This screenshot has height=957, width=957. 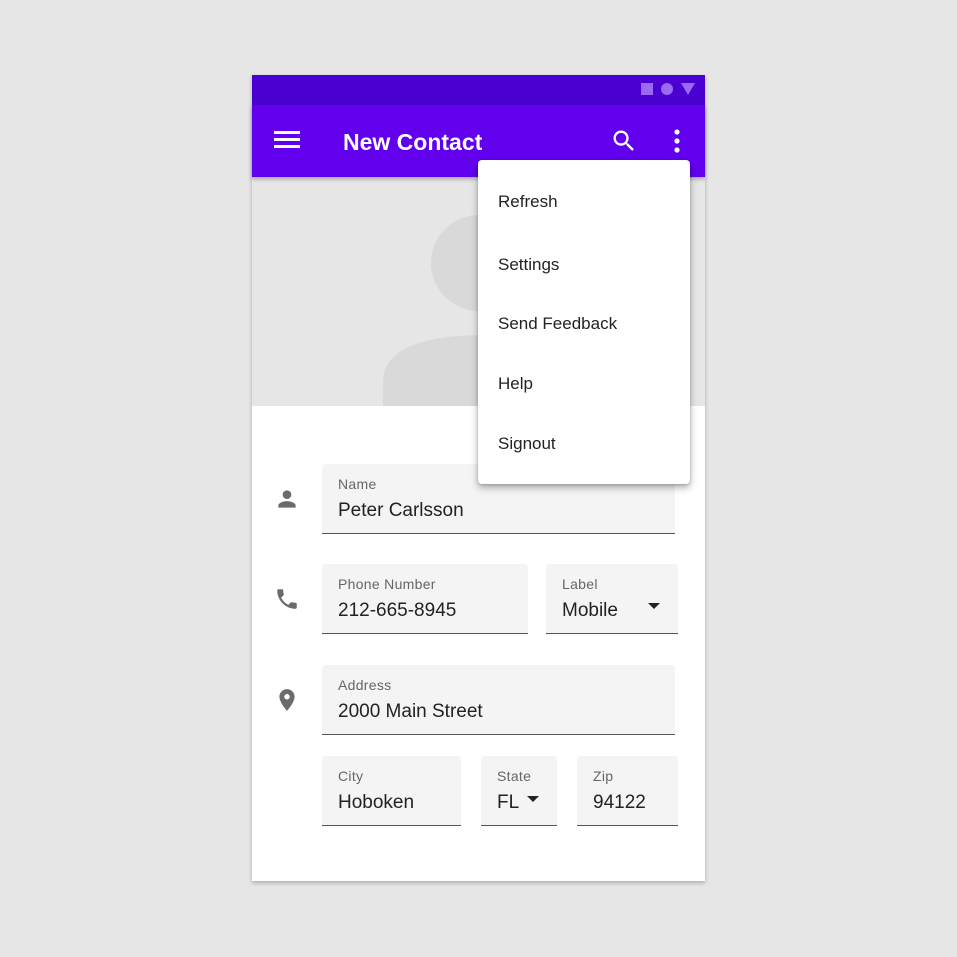 What do you see at coordinates (627, 791) in the screenshot?
I see `zip-field: Zip 94122` at bounding box center [627, 791].